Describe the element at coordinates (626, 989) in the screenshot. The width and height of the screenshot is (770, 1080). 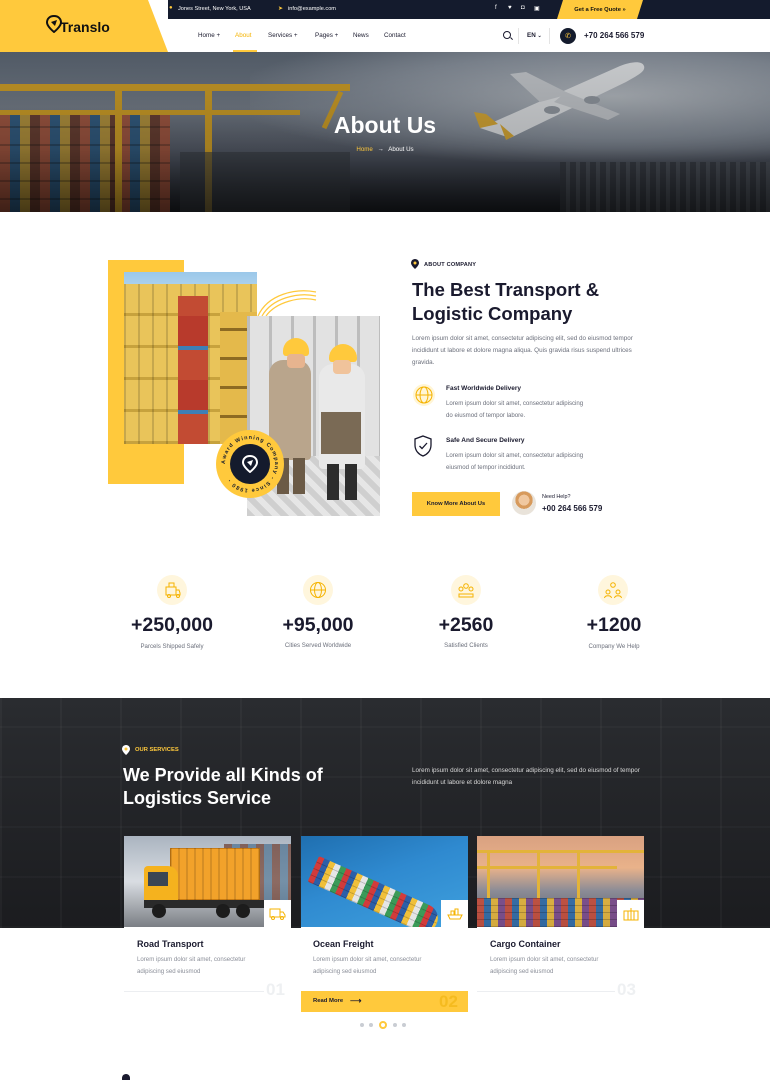
I see `card-number: 03` at that location.